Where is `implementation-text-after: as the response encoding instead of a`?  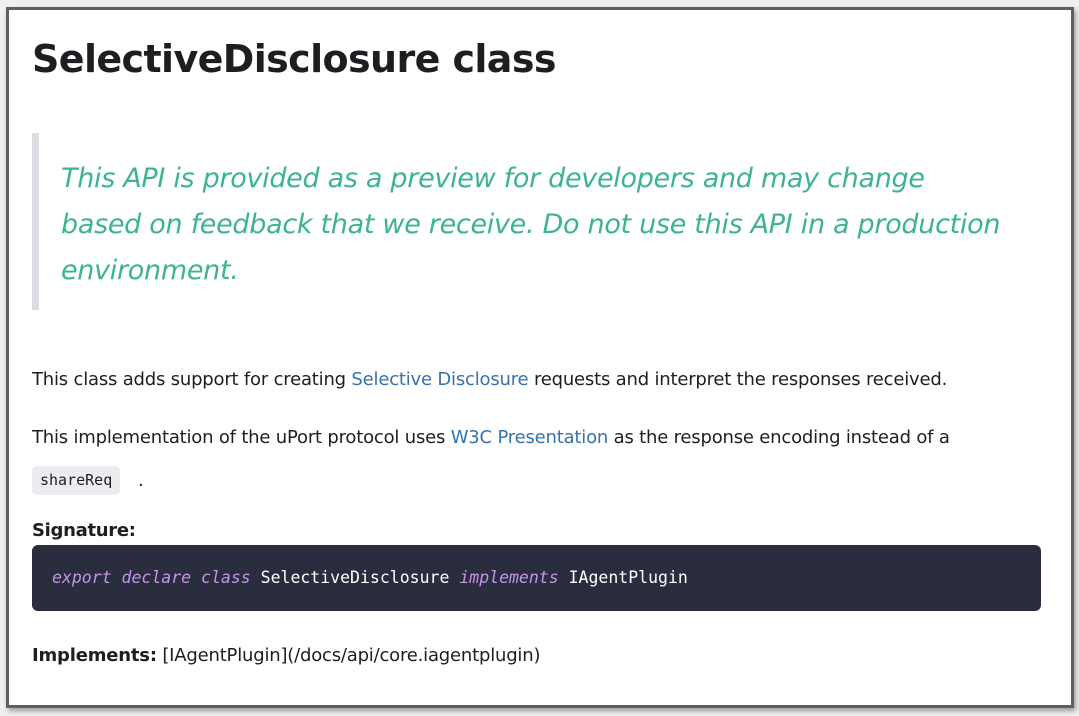 implementation-text-after: as the response encoding instead of a is located at coordinates (779, 437).